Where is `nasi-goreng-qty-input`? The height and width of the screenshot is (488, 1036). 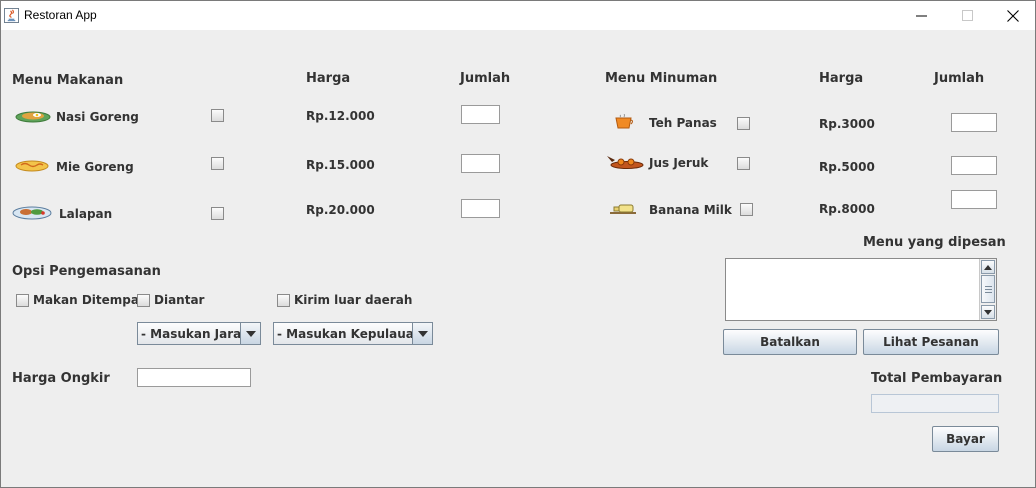 nasi-goreng-qty-input is located at coordinates (480, 114).